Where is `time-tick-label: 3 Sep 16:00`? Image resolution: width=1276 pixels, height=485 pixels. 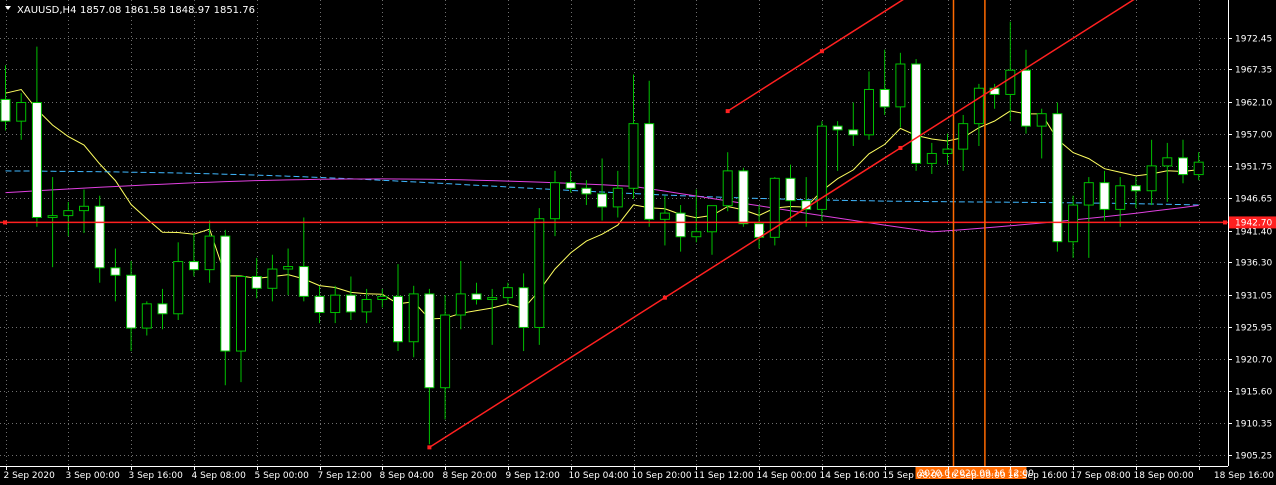
time-tick-label: 3 Sep 16:00 is located at coordinates (156, 476).